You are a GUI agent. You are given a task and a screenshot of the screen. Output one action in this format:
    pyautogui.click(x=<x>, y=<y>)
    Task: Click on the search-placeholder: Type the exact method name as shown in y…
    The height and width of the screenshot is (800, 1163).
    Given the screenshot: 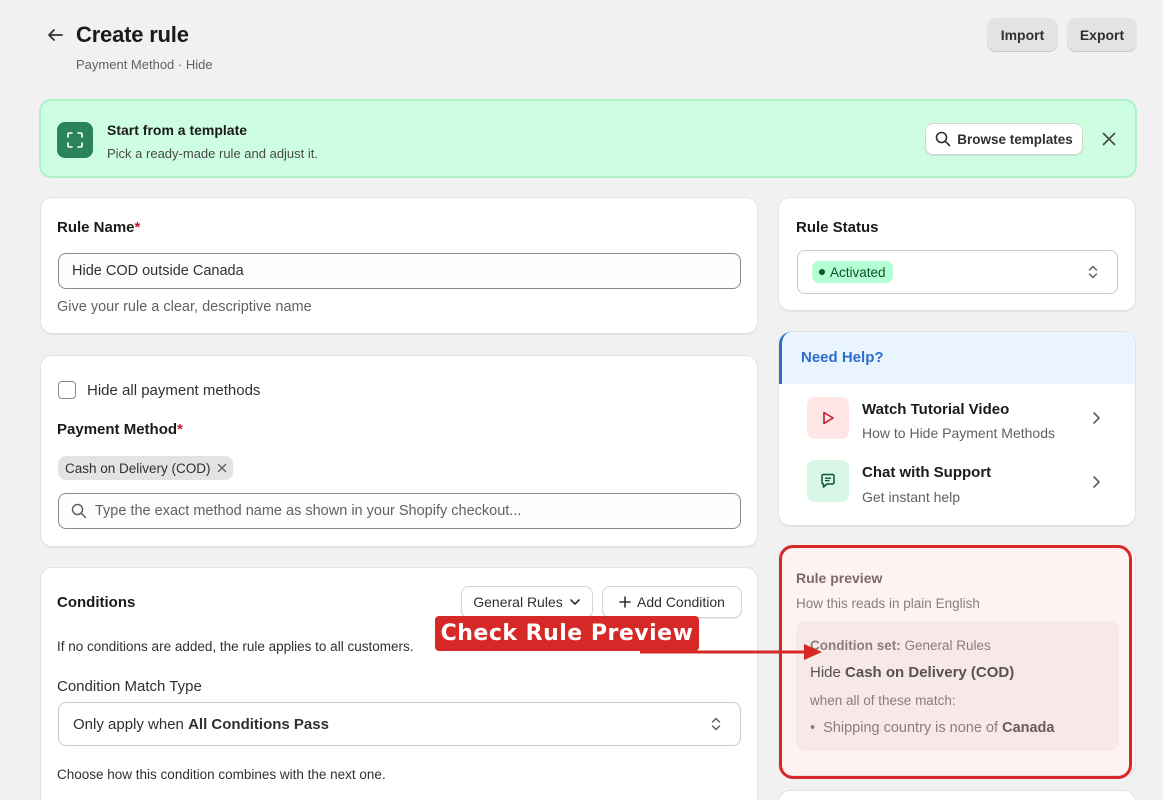 What is the action you would take?
    pyautogui.click(x=308, y=511)
    